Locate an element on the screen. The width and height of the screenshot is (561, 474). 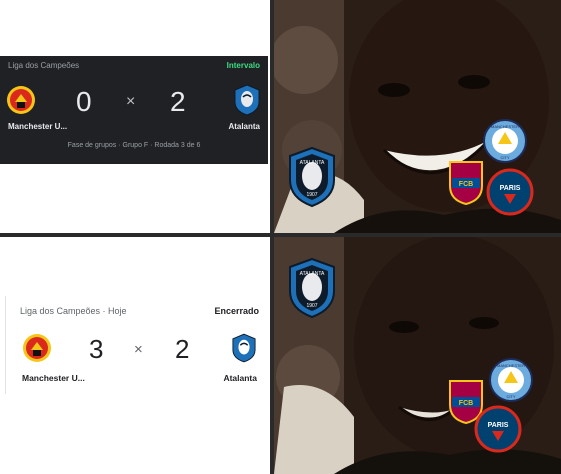
home-score: 0 is located at coordinates (84, 101).